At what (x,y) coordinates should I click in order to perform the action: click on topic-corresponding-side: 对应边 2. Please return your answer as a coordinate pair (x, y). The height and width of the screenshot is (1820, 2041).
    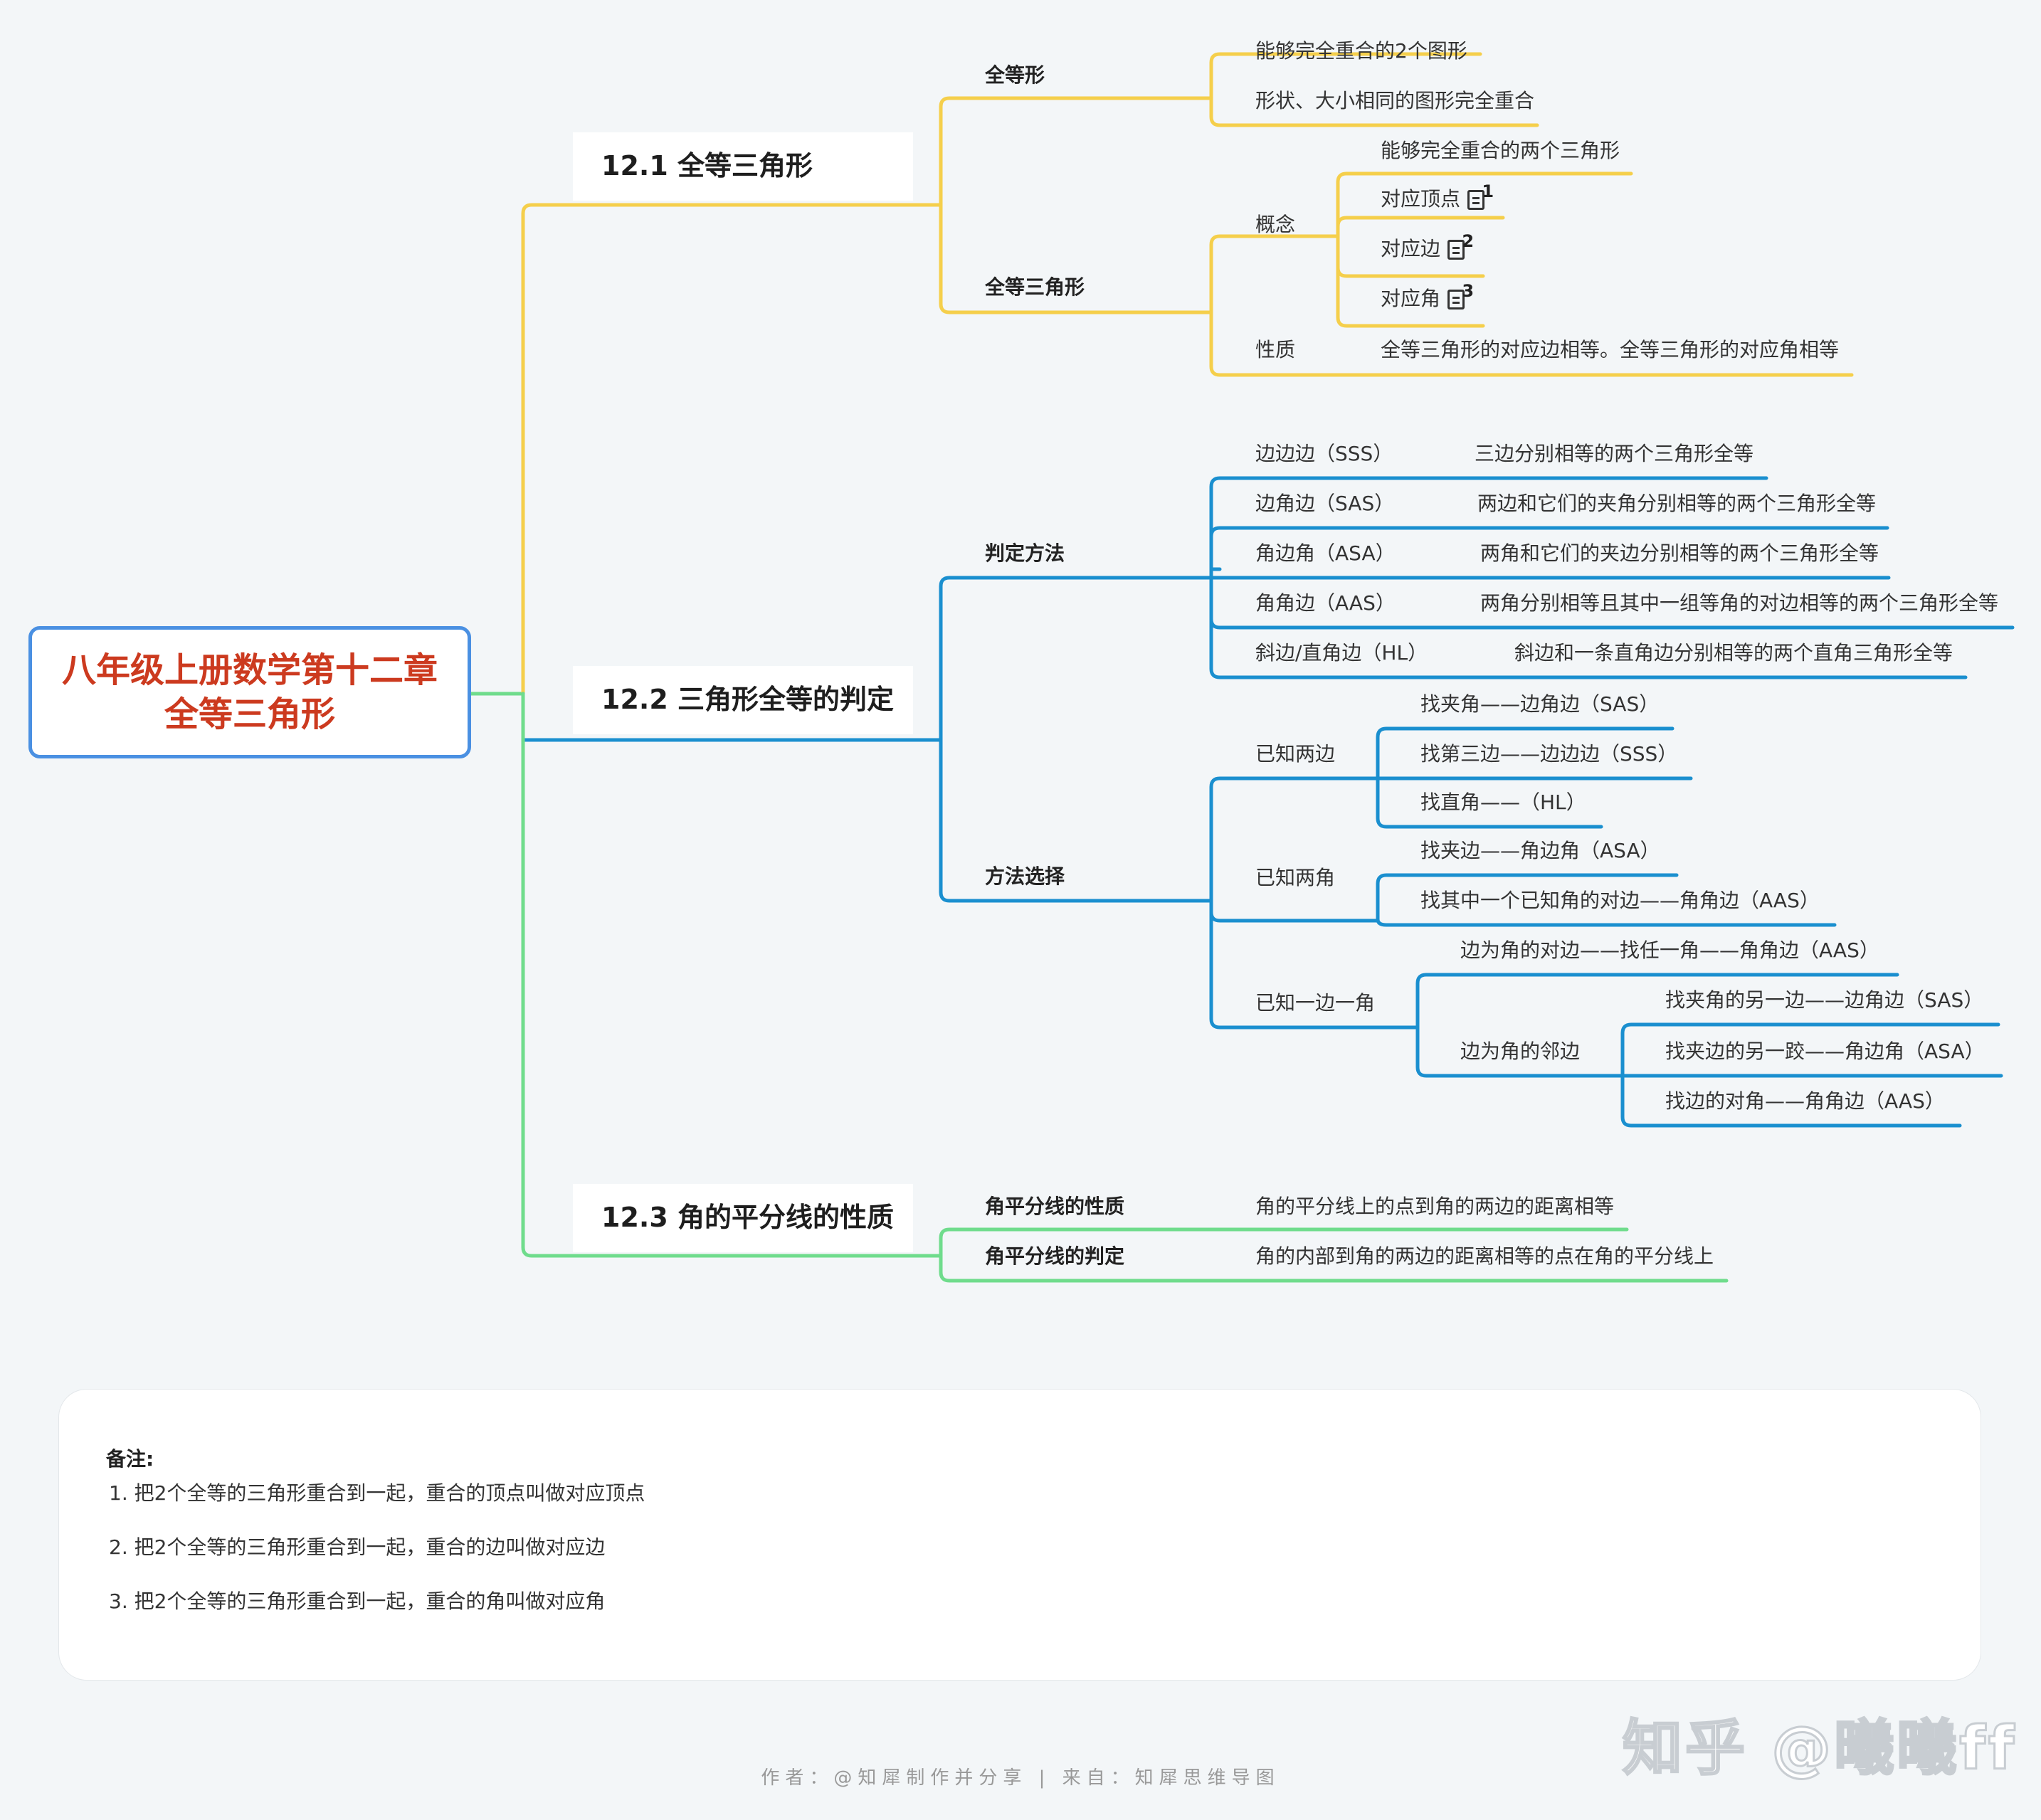
    Looking at the image, I should click on (1428, 245).